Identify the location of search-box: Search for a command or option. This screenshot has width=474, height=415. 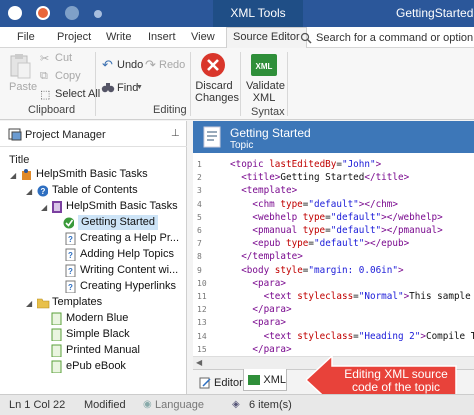
(387, 37).